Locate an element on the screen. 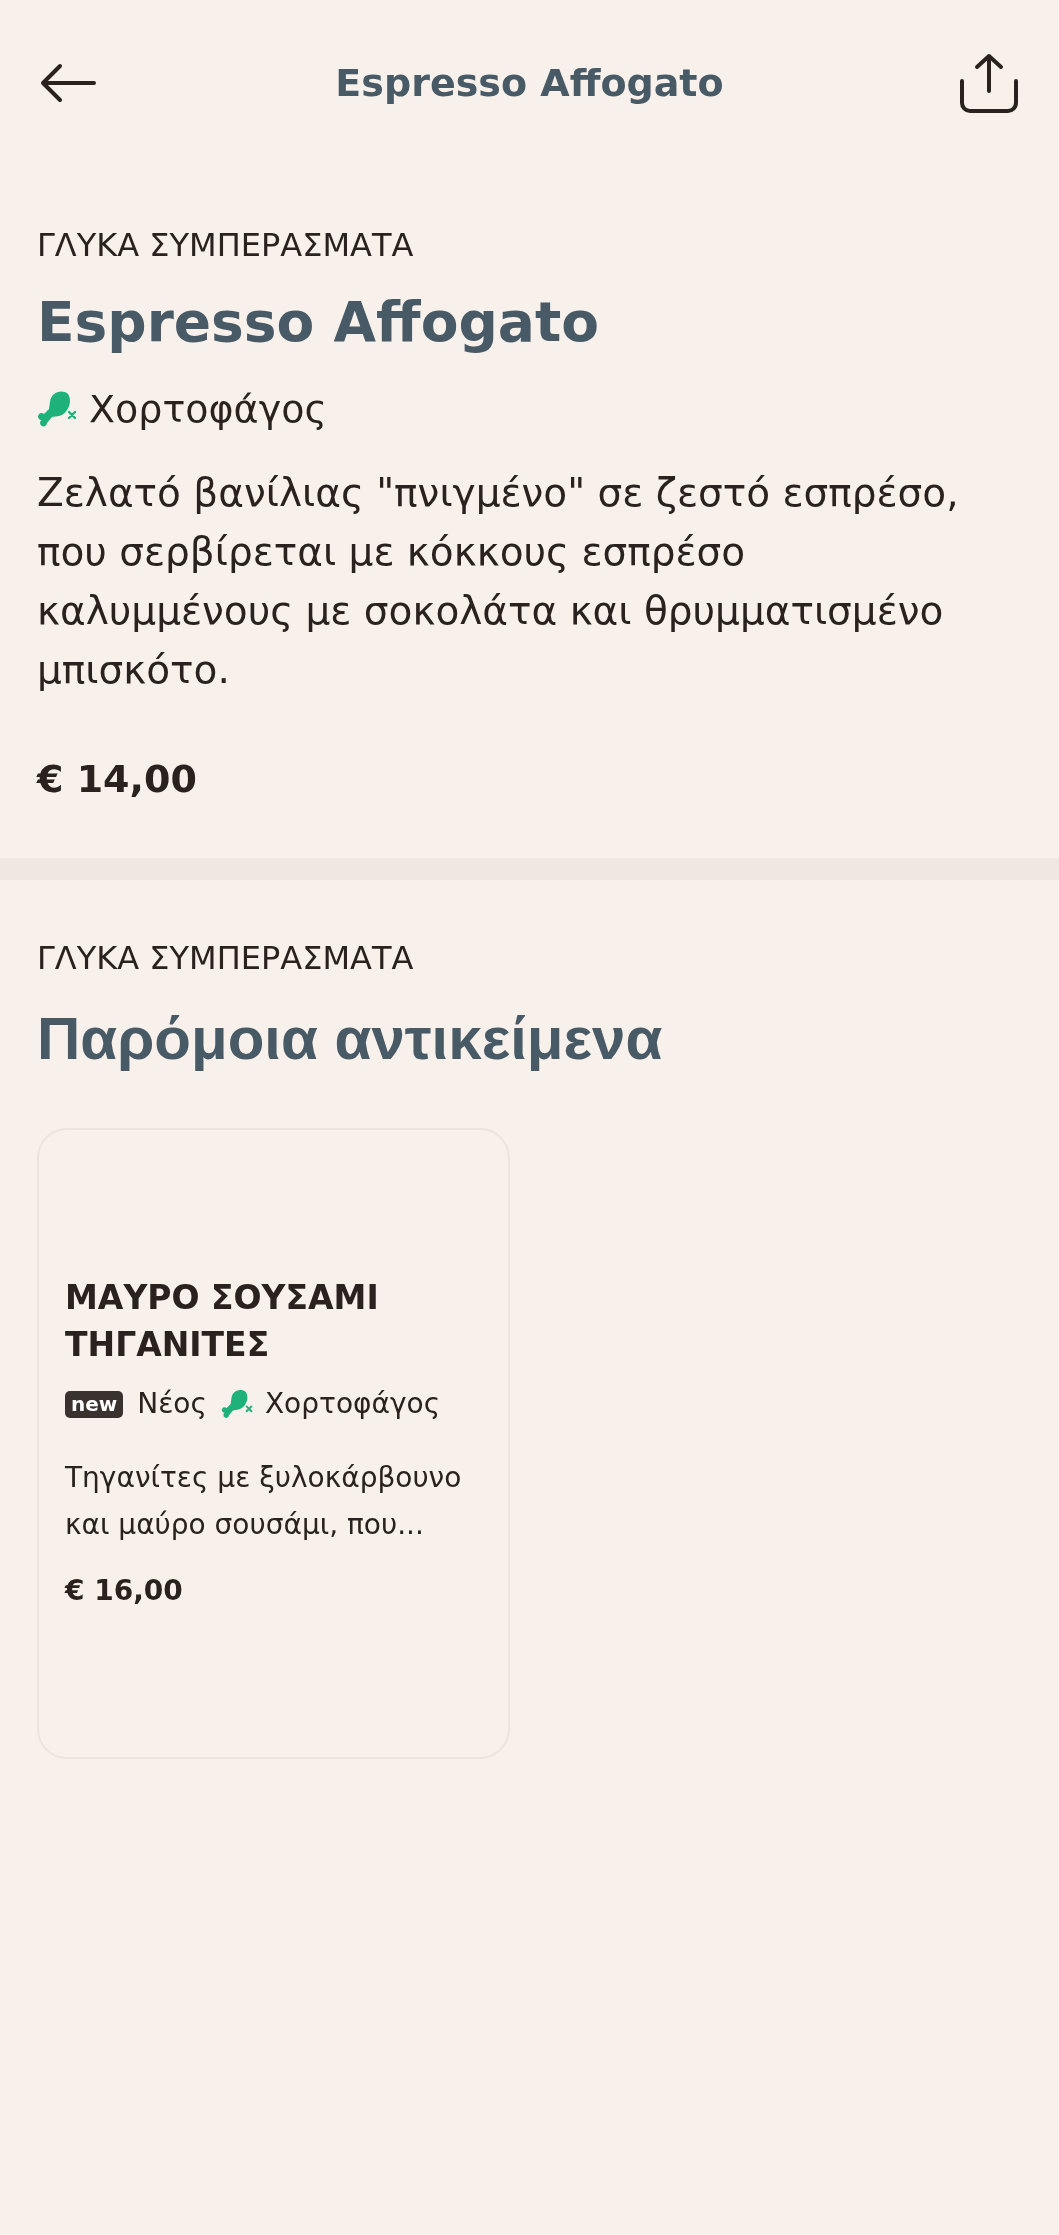  card-price: € 16,00 is located at coordinates (124, 1591).